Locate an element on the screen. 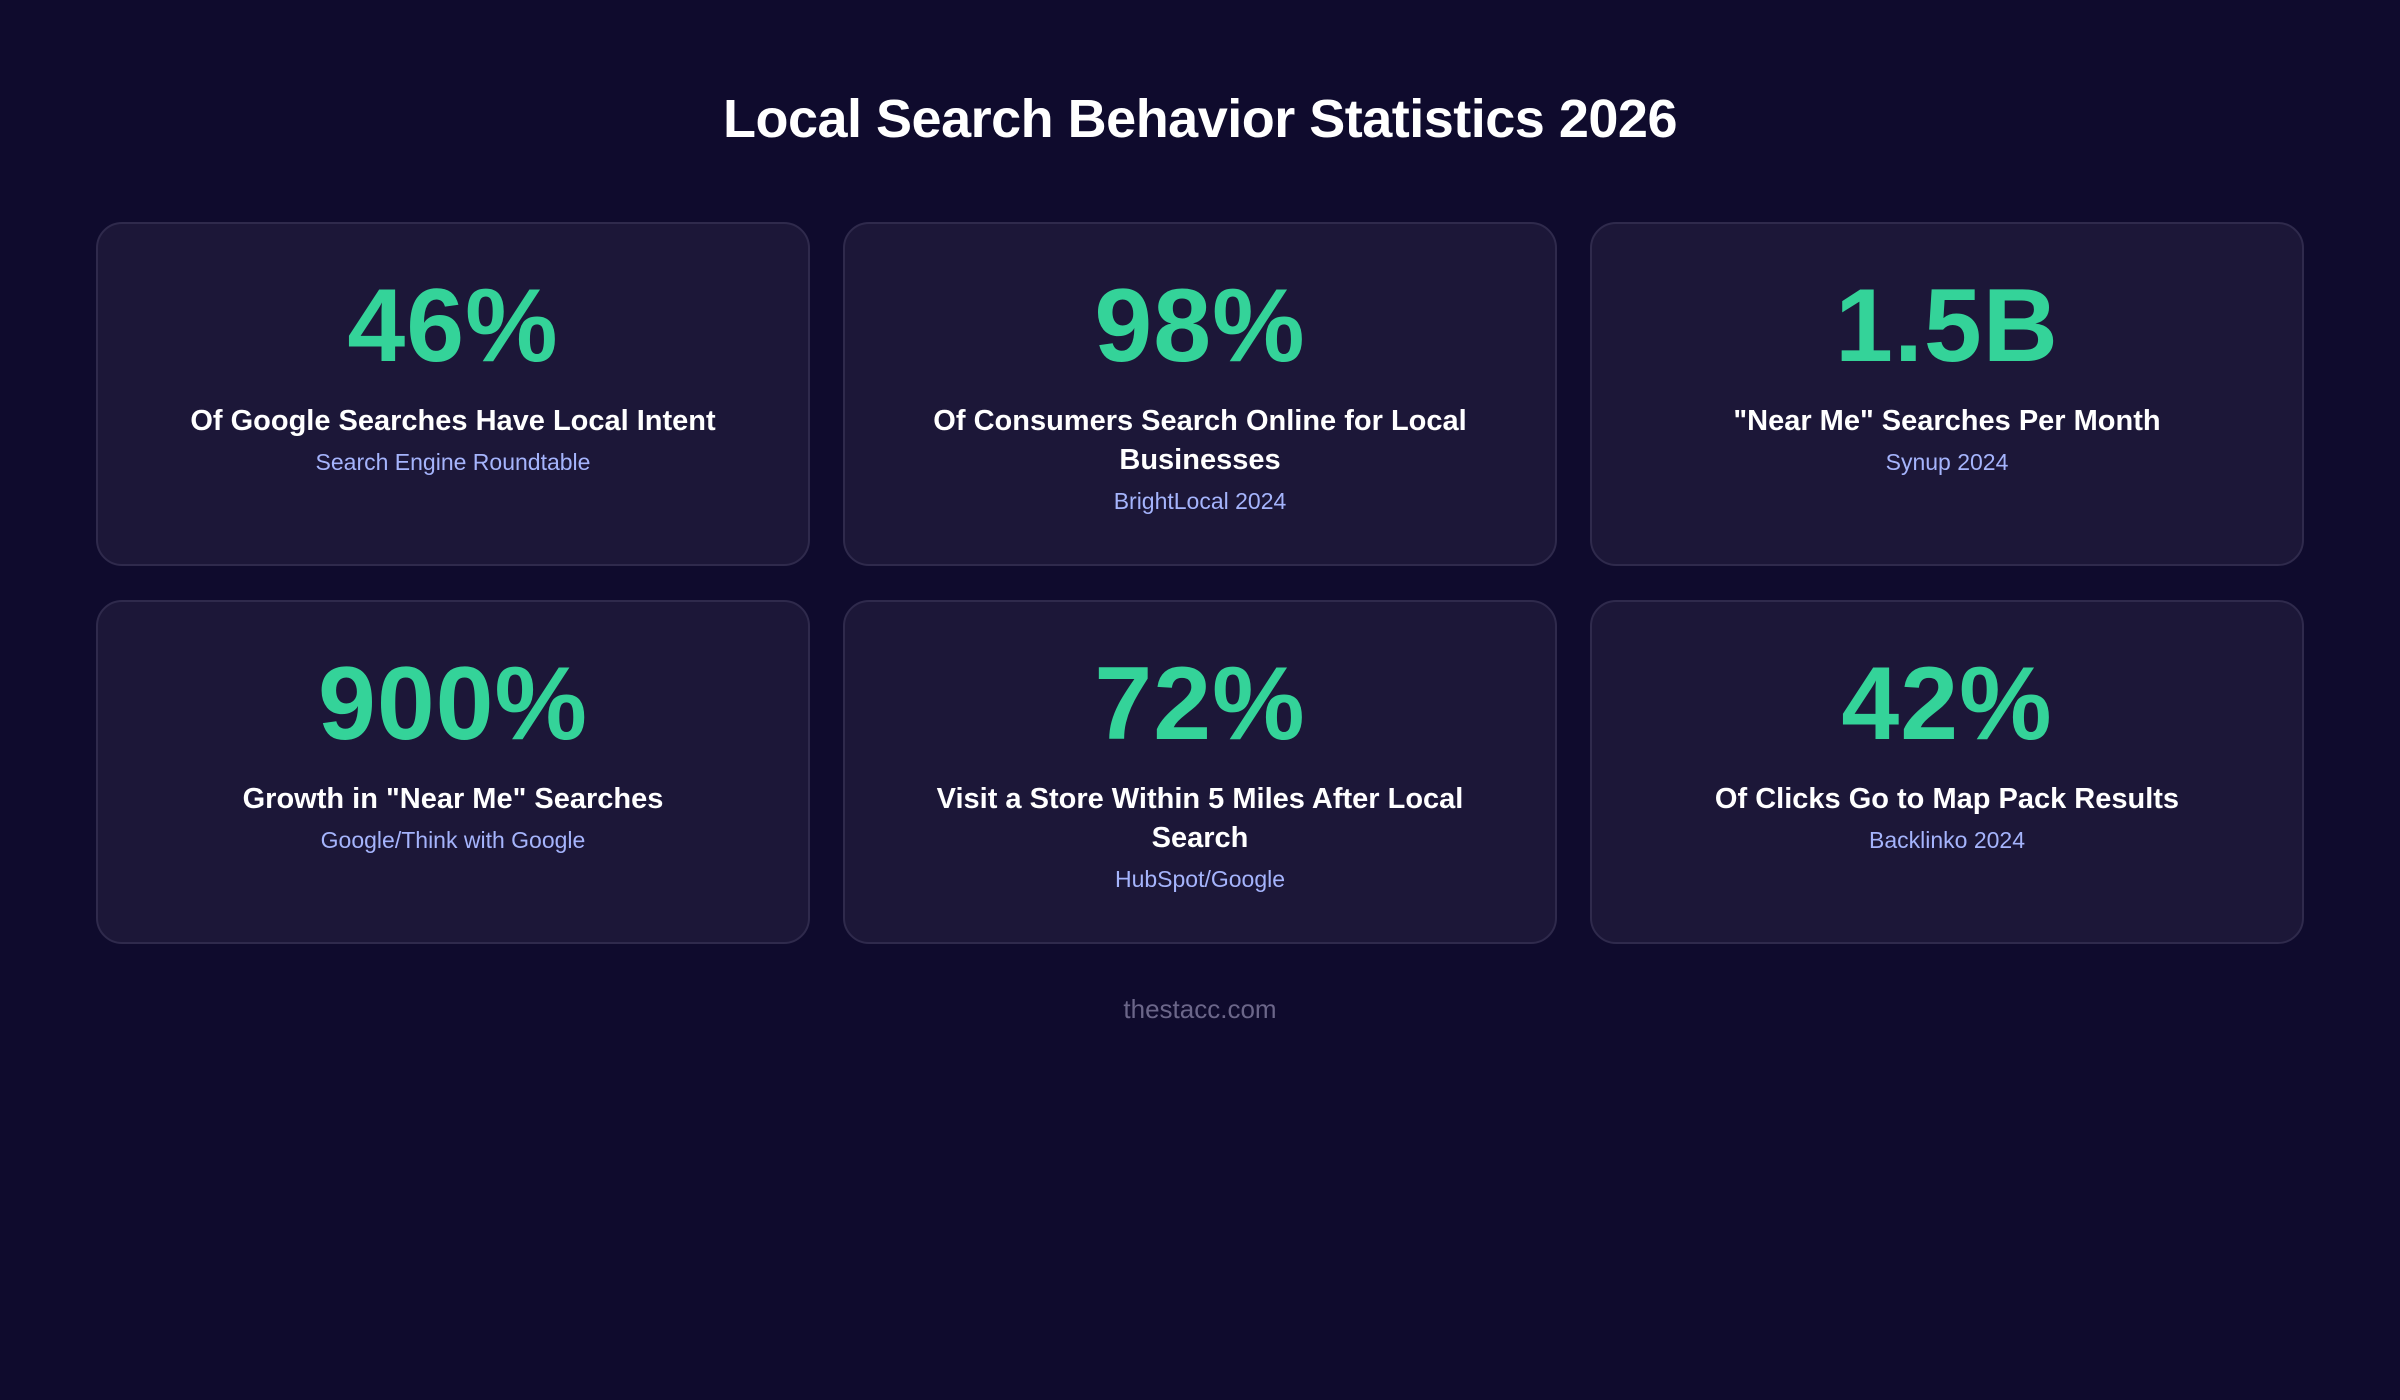  stat-value: 42% is located at coordinates (1947, 704).